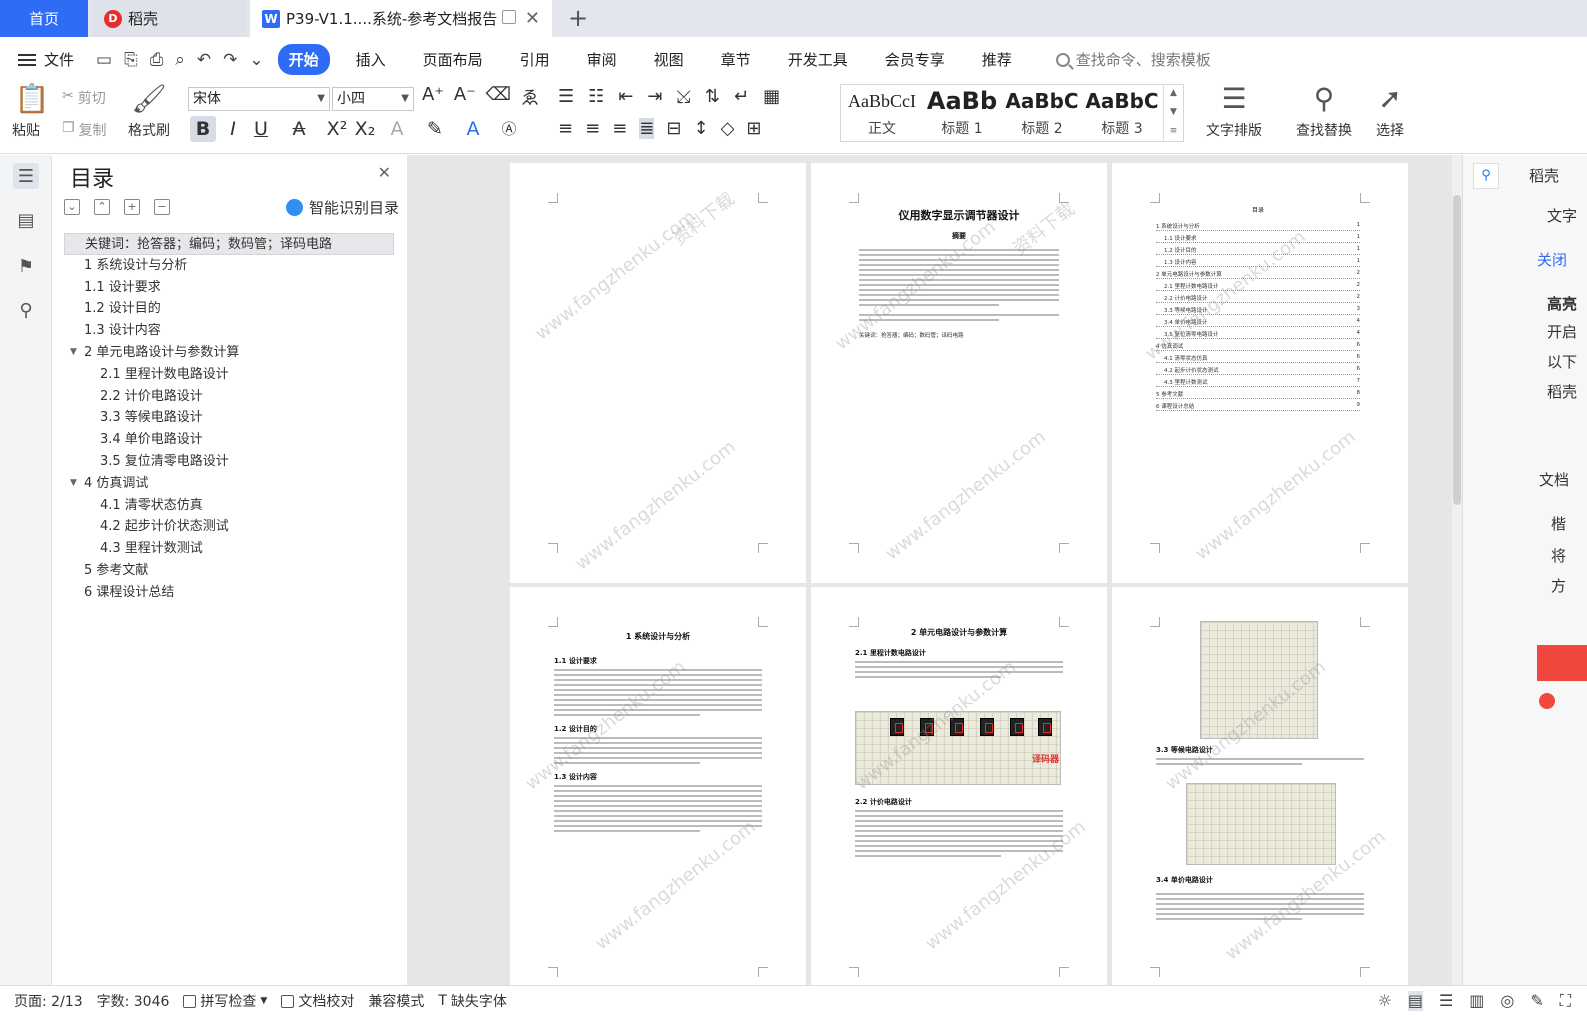 Image resolution: width=1587 pixels, height=1016 pixels. I want to click on toc-item: 3.4 单价电路设计, so click(229, 440).